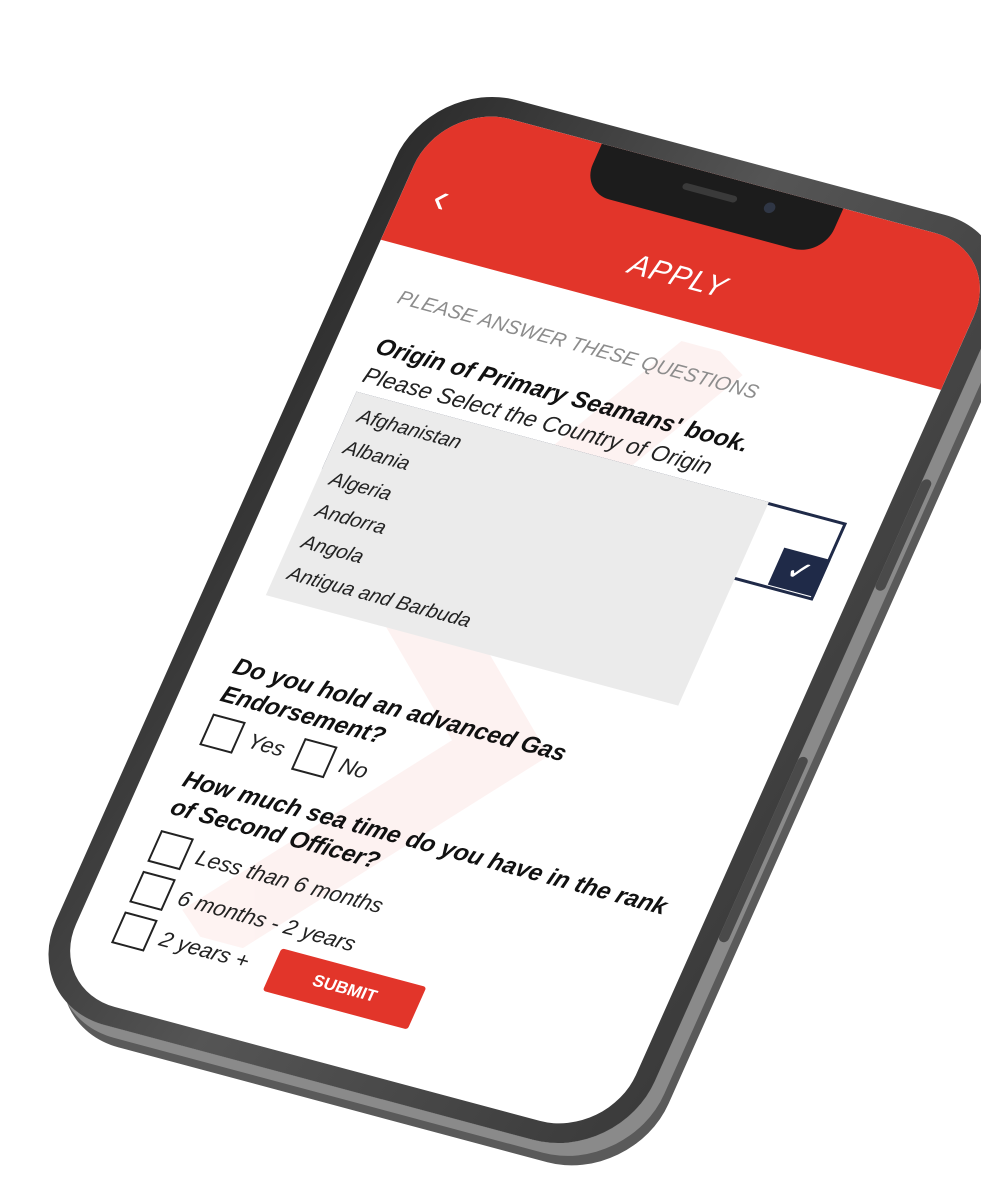 This screenshot has width=981, height=1191. Describe the element at coordinates (204, 950) in the screenshot. I see `sea-time-label: 2 years +` at that location.